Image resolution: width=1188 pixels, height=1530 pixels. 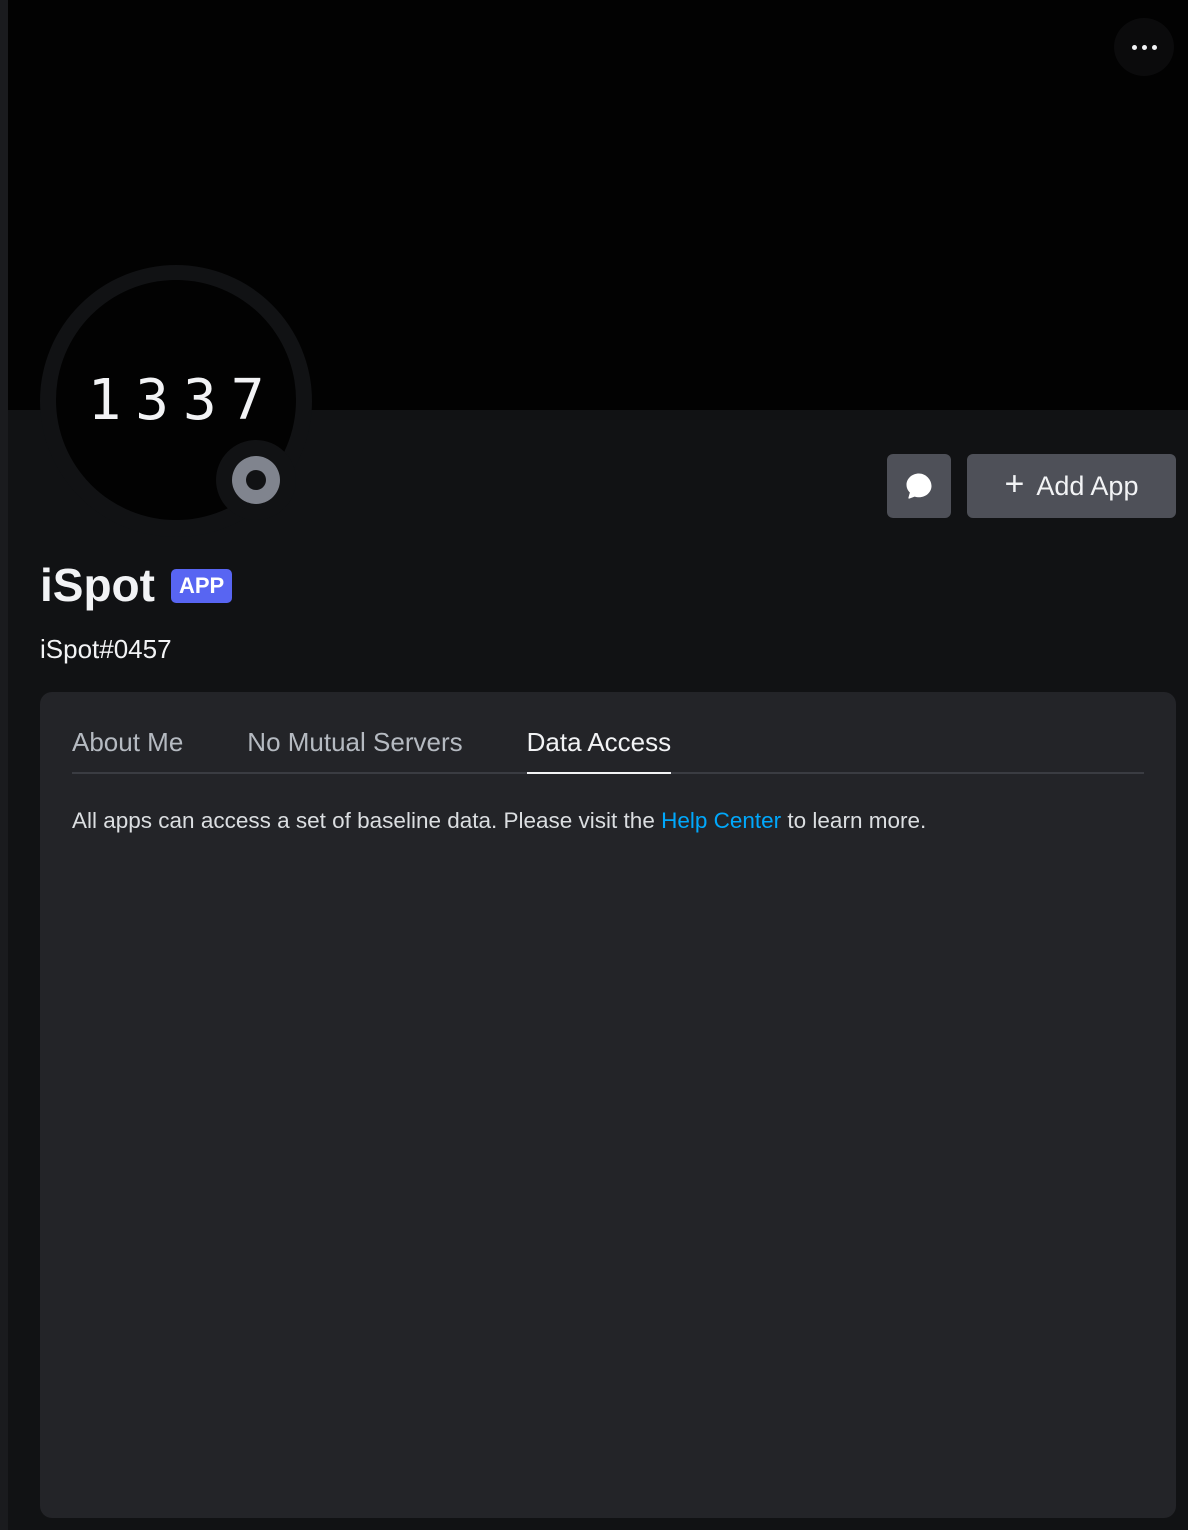 What do you see at coordinates (1134, 47) in the screenshot?
I see `ellipsis-icon` at bounding box center [1134, 47].